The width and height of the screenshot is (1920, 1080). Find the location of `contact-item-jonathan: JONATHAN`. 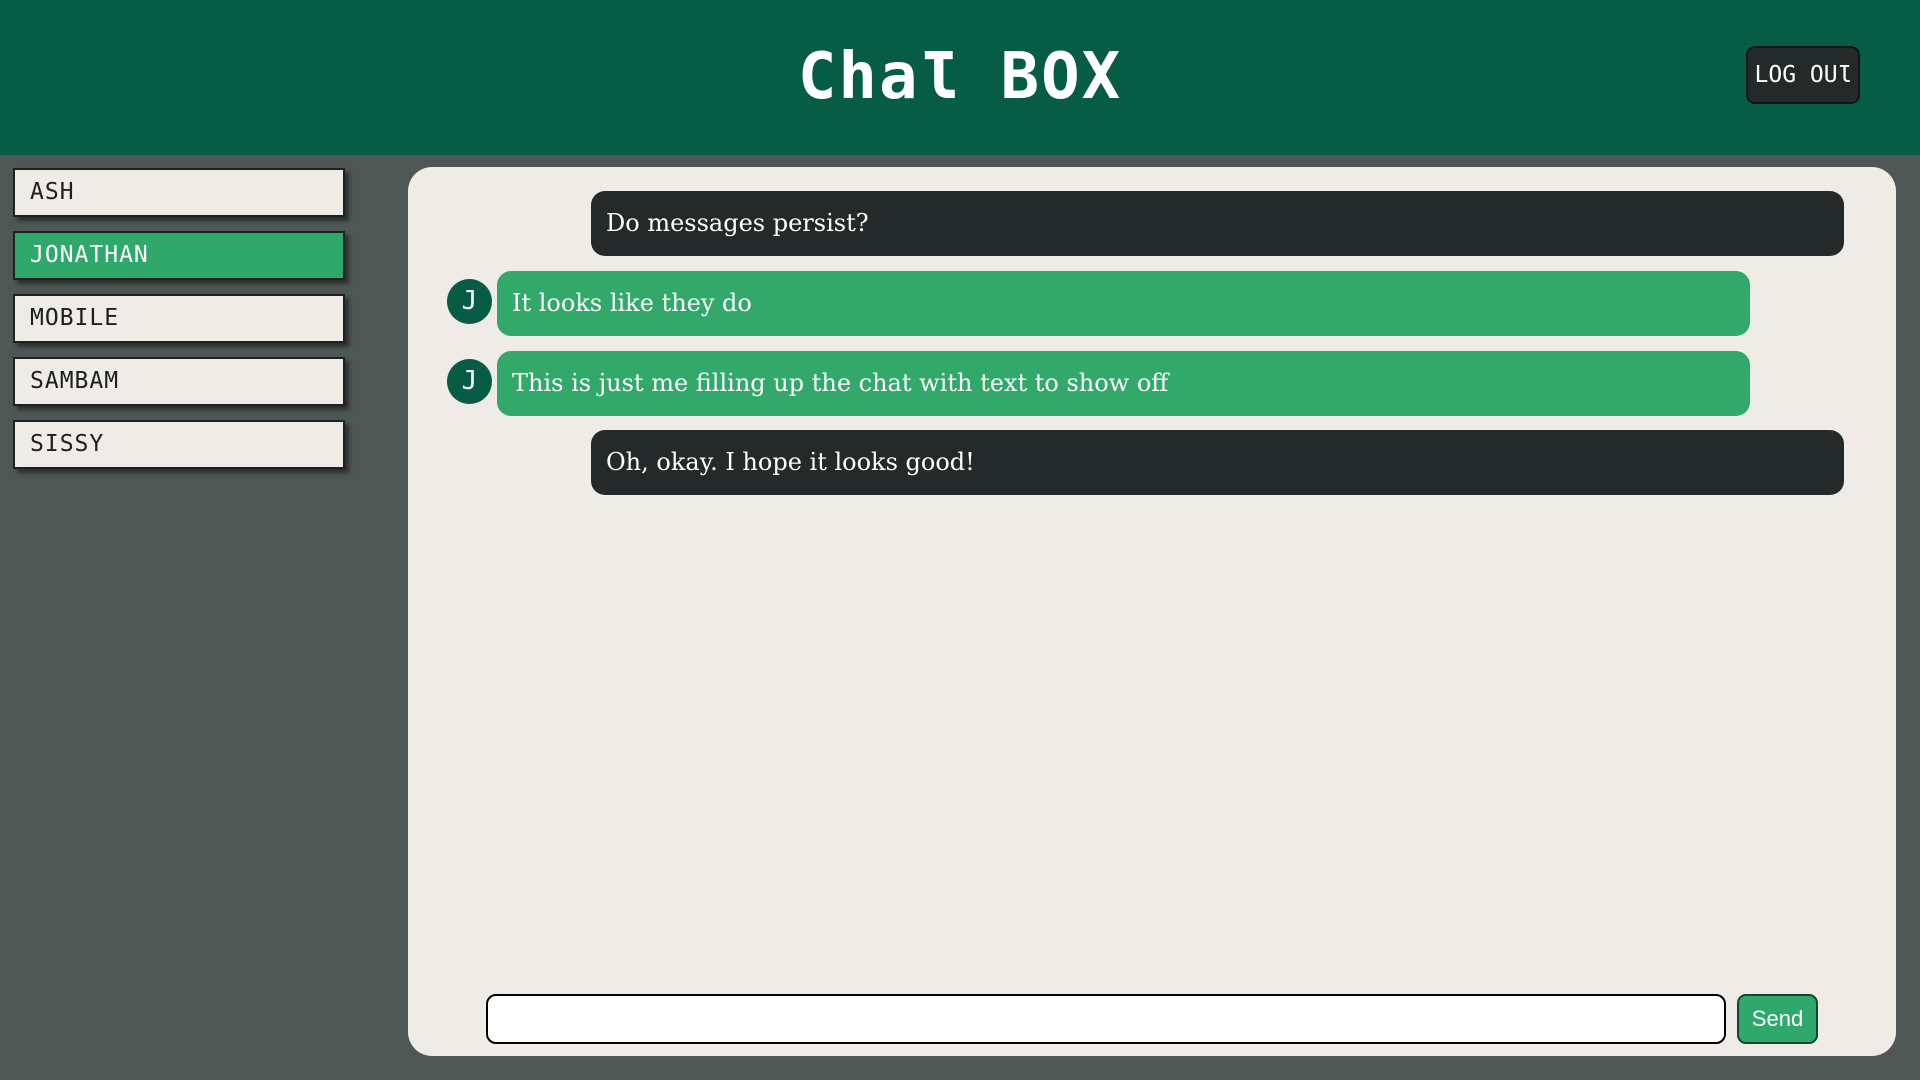

contact-item-jonathan: JONATHAN is located at coordinates (179, 255).